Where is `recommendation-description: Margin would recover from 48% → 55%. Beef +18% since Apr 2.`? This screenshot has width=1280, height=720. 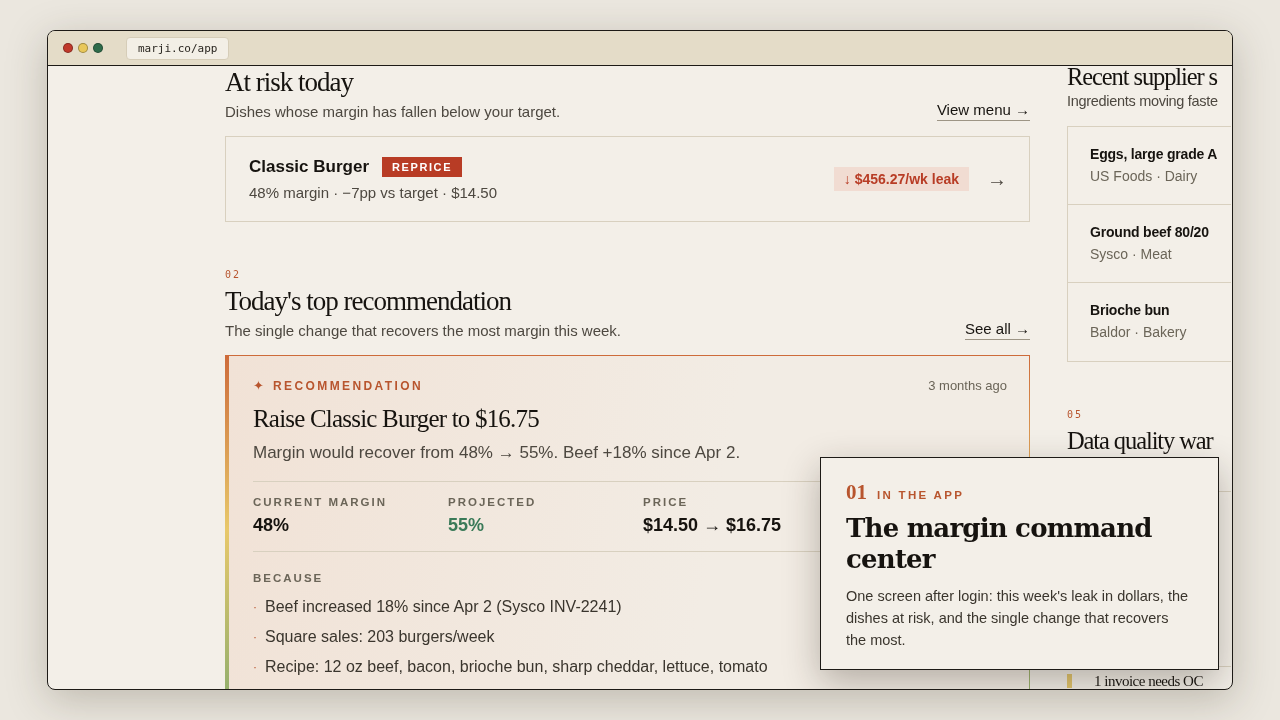
recommendation-description: Margin would recover from 48% → 55%. Beef +18% since Apr 2. is located at coordinates (497, 453).